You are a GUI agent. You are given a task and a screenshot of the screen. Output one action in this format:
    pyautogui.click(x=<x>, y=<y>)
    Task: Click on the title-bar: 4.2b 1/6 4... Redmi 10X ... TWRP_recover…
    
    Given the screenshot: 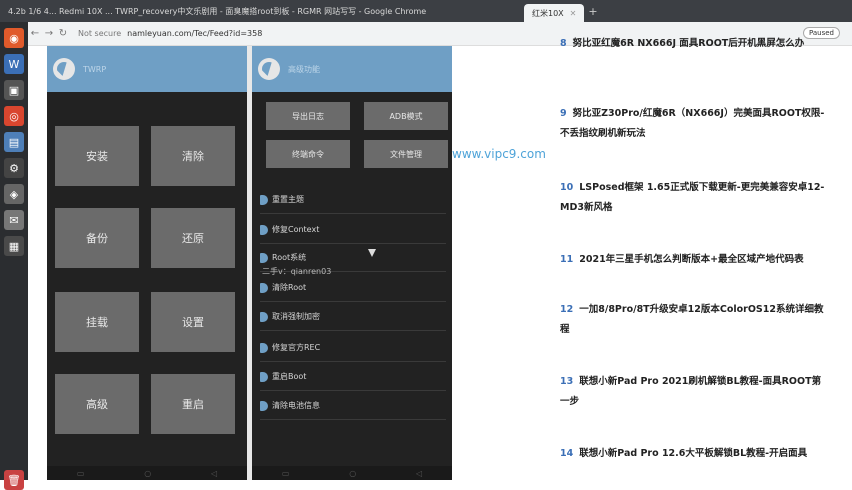 What is the action you would take?
    pyautogui.click(x=426, y=11)
    